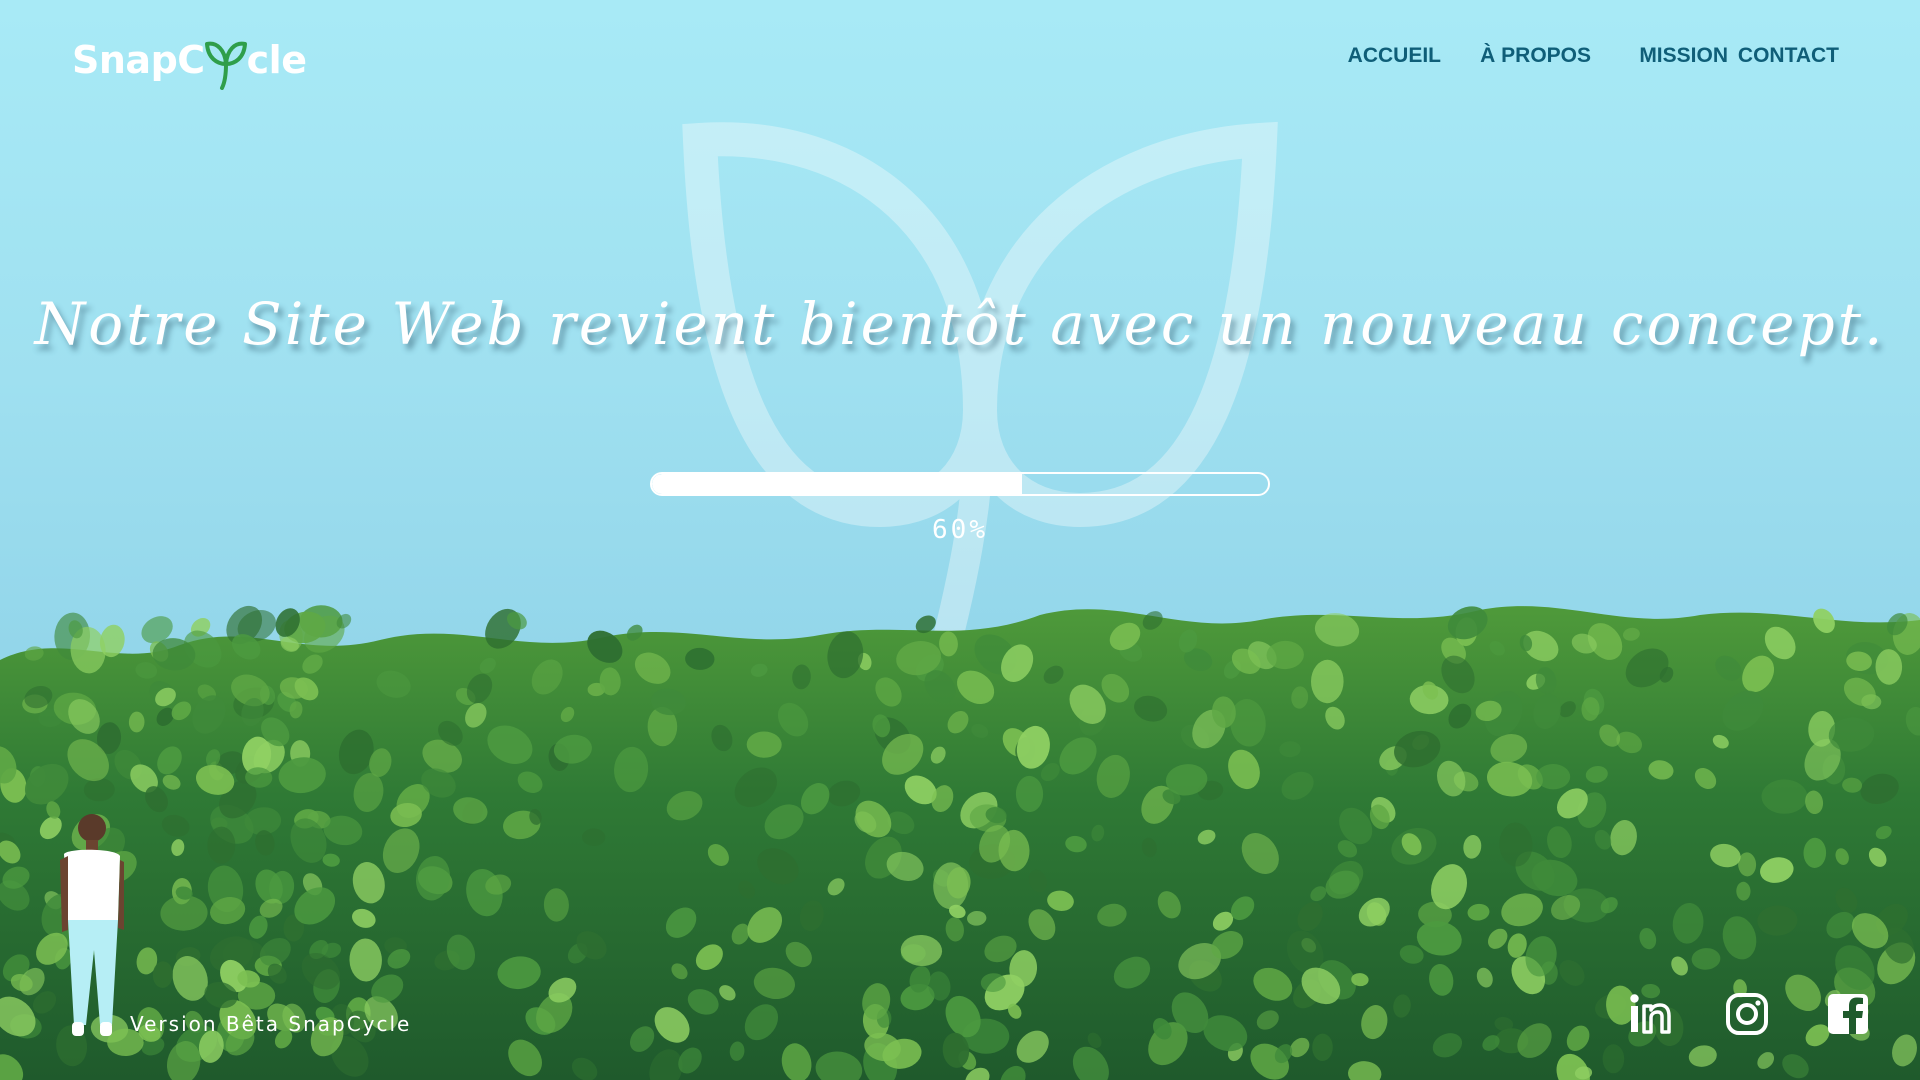 This screenshot has width=1920, height=1080. I want to click on person-illustration, so click(92, 925).